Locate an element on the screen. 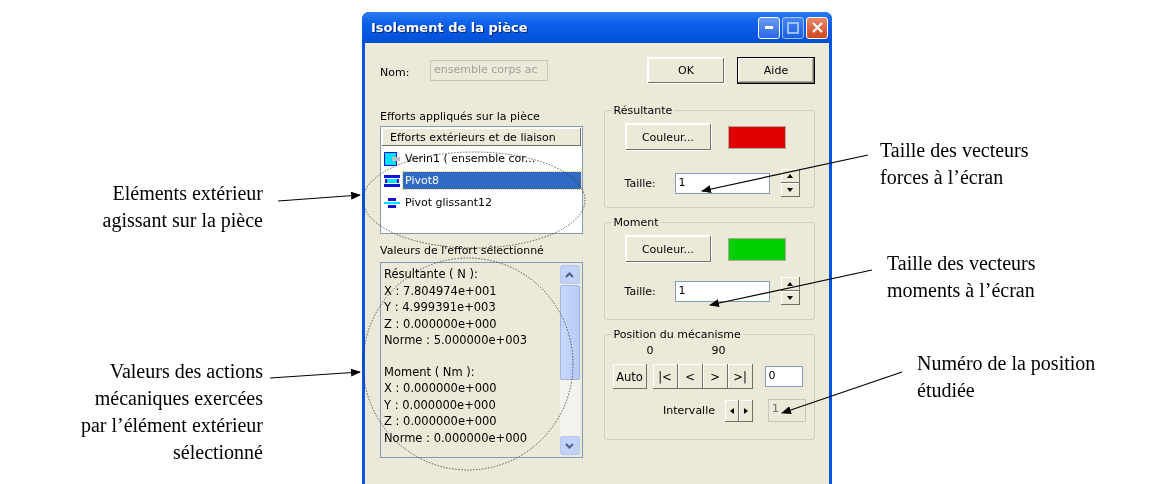  spin-right-button is located at coordinates (746, 410).